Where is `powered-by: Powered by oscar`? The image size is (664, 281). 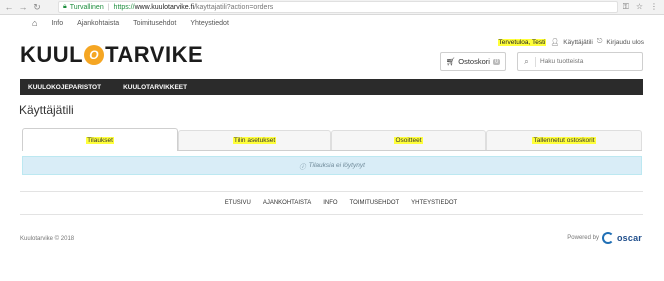
powered-by: Powered by oscar is located at coordinates (604, 238).